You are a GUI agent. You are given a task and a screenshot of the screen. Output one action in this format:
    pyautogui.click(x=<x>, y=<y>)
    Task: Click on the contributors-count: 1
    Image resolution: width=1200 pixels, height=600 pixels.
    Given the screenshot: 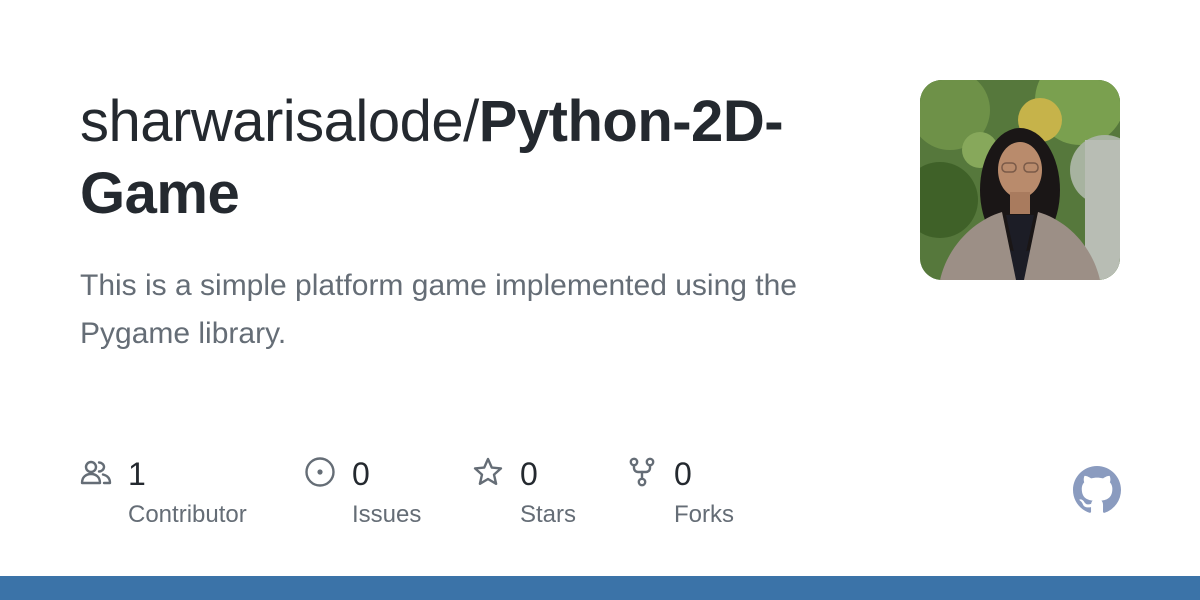 What is the action you would take?
    pyautogui.click(x=137, y=474)
    